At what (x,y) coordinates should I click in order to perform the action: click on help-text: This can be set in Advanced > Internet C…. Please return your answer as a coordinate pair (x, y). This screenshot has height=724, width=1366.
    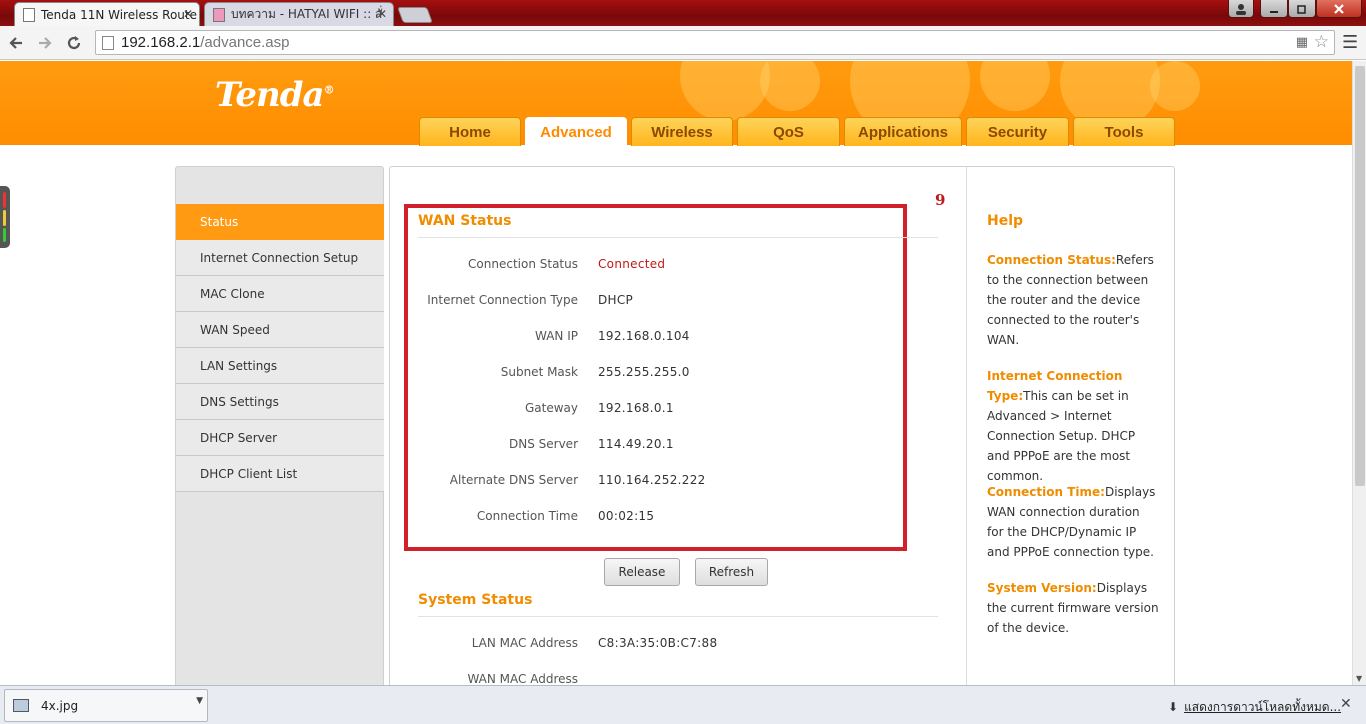
    Looking at the image, I should click on (1061, 436).